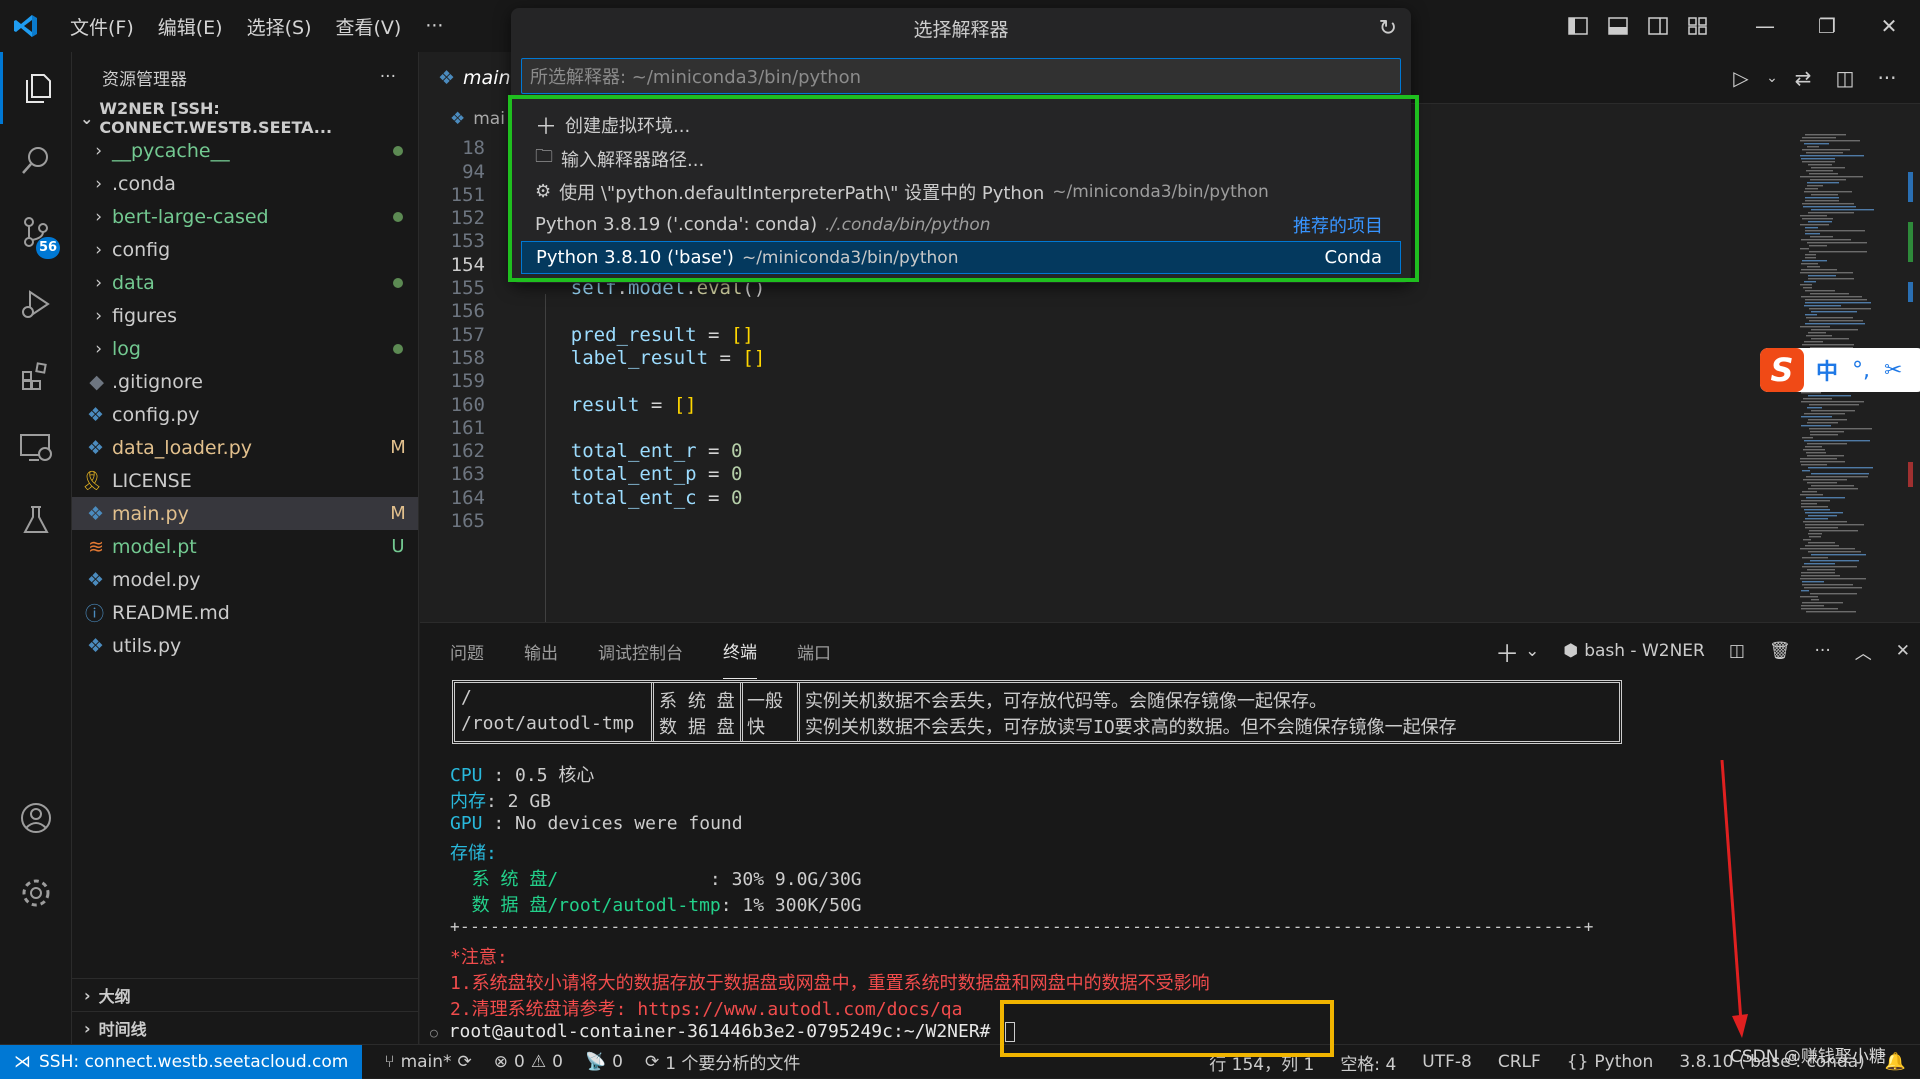  What do you see at coordinates (245, 381) in the screenshot?
I see `tree-item: ◆ .gitignore` at bounding box center [245, 381].